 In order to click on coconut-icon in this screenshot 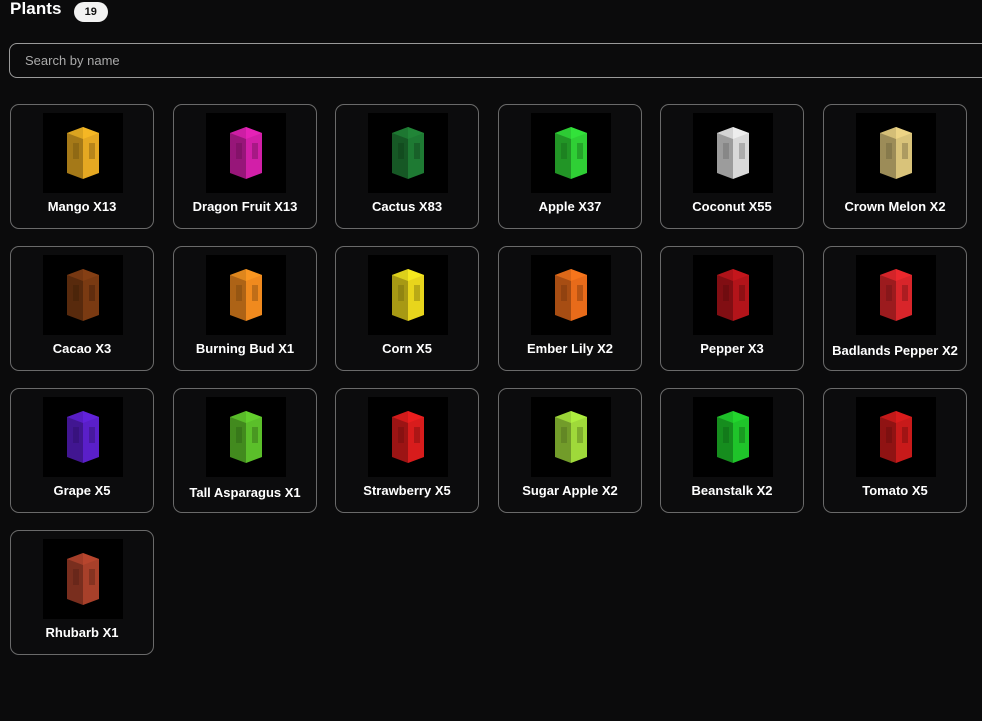, I will do `click(733, 153)`.